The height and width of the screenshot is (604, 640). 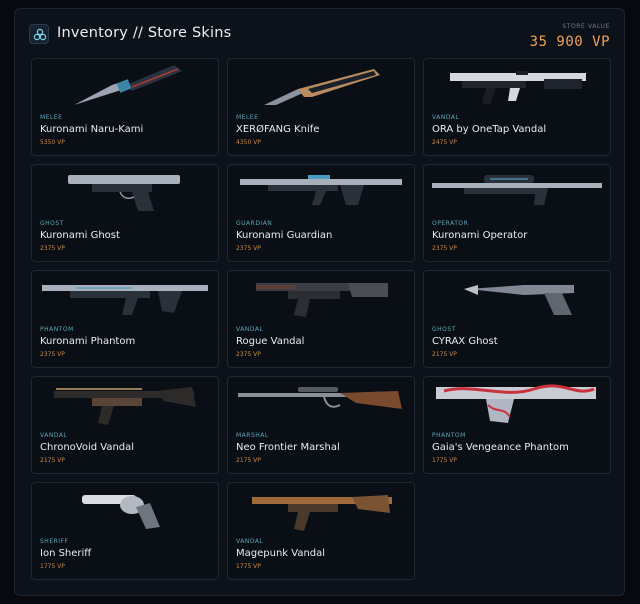 What do you see at coordinates (252, 435) in the screenshot?
I see `skin-type: MARSHAL` at bounding box center [252, 435].